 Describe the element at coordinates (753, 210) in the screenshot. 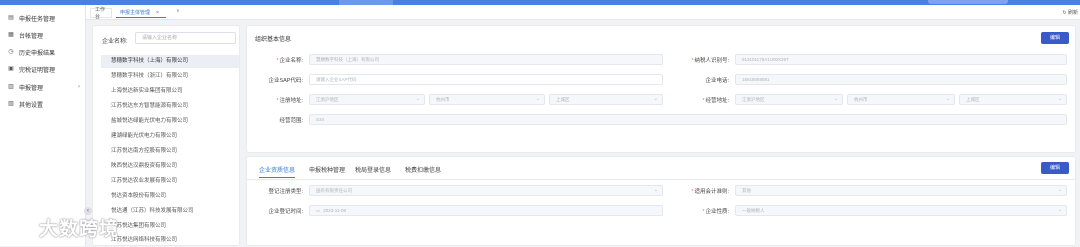

I see `select-value: 一般纳税人` at that location.